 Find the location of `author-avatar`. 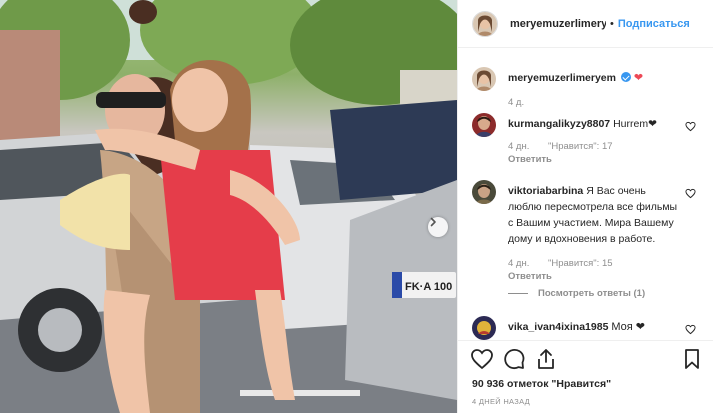

author-avatar is located at coordinates (485, 23).